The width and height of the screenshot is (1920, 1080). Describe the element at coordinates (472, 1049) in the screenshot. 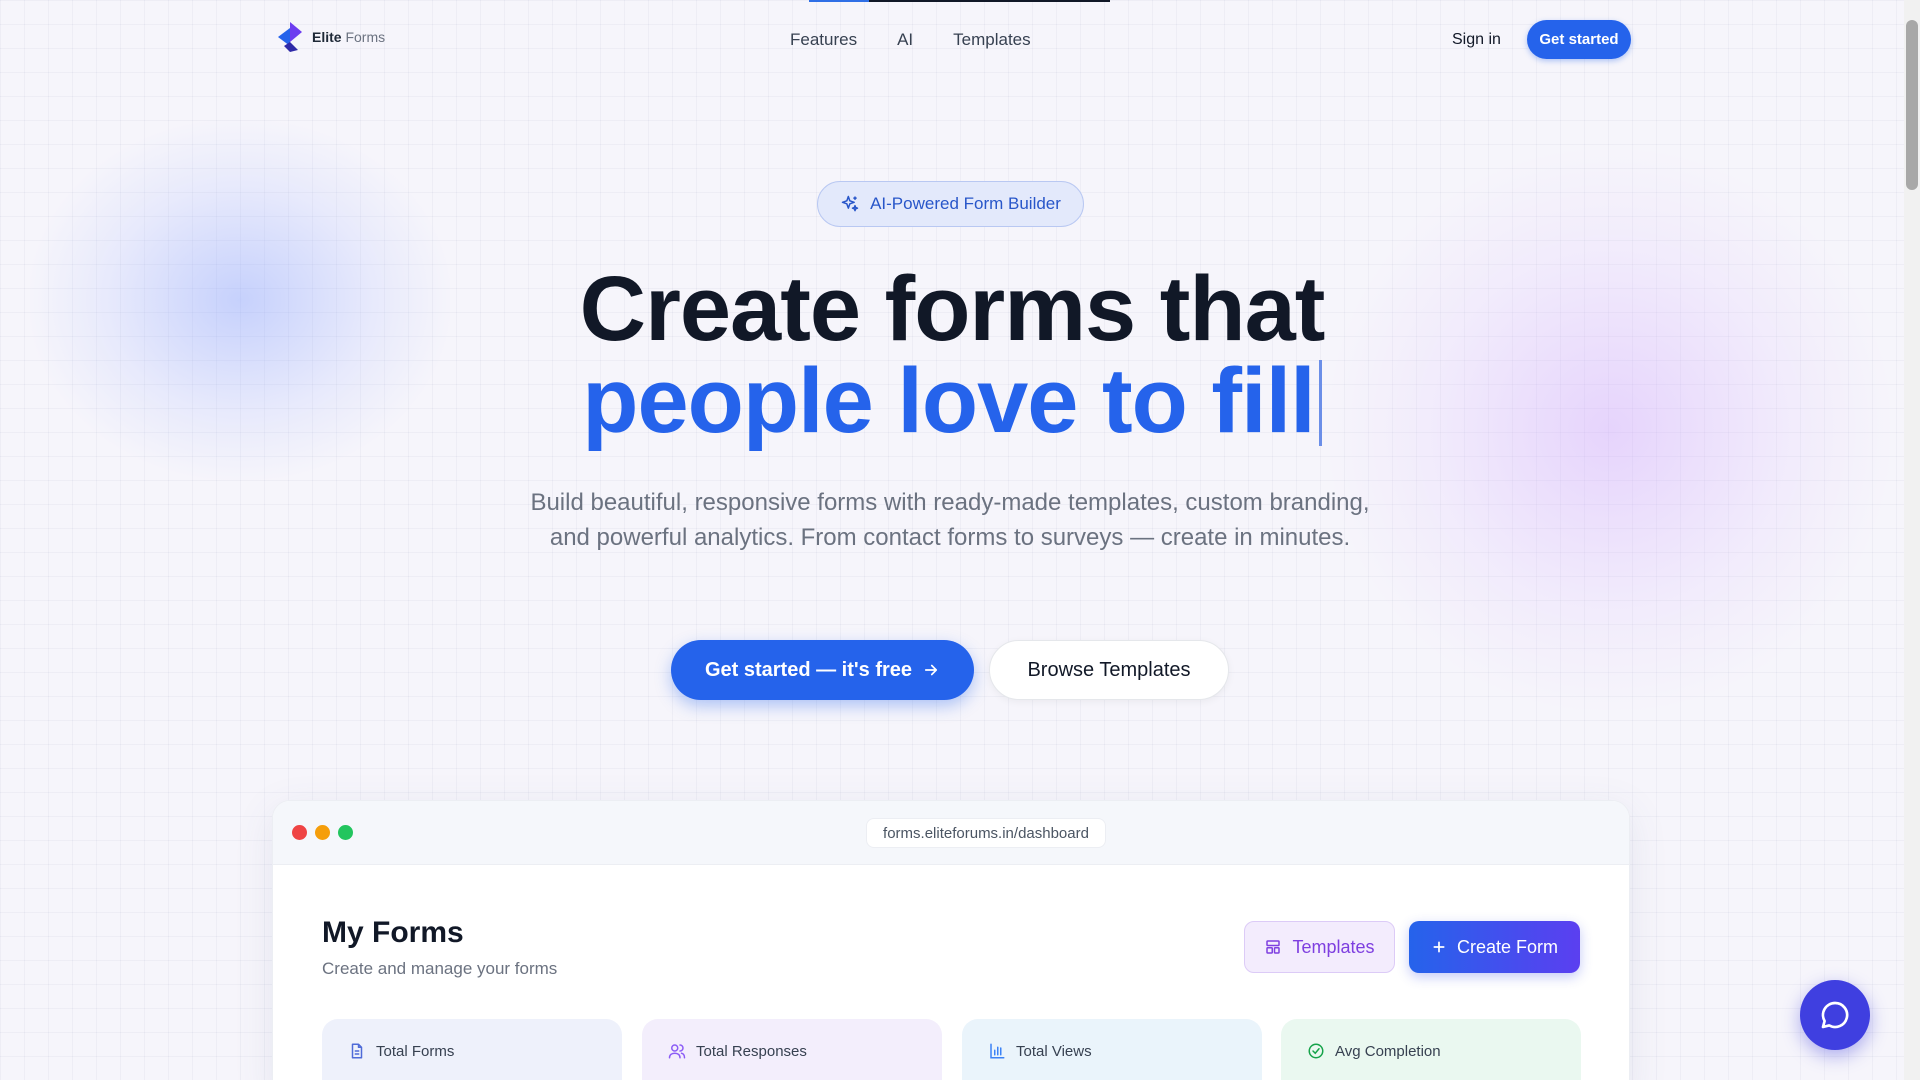

I see `stat-card-total-forms: Total Forms` at that location.